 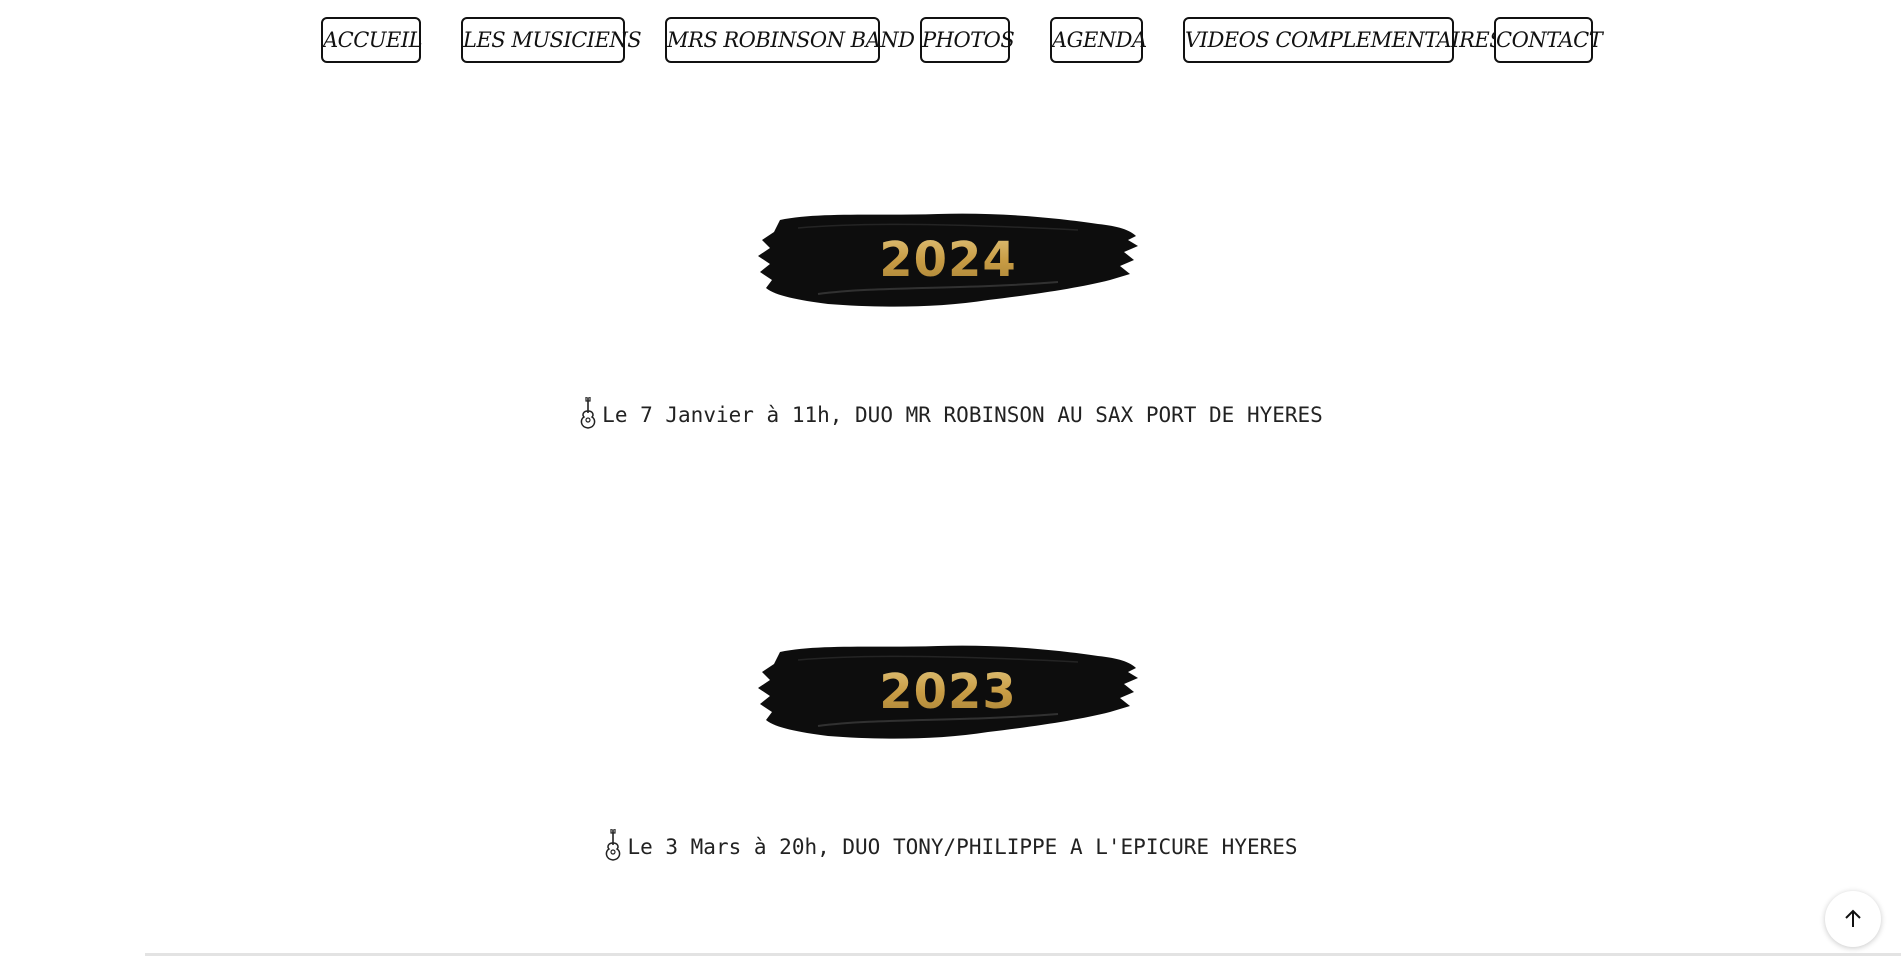 What do you see at coordinates (551, 40) in the screenshot?
I see `nav-item-les-musiciens: LES MUSICIENS` at bounding box center [551, 40].